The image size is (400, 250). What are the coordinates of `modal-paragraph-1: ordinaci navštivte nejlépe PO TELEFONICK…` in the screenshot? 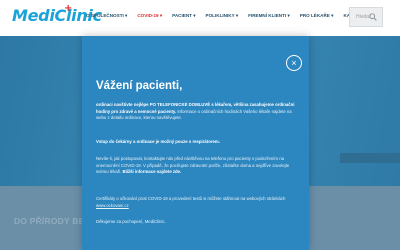 It's located at (196, 112).